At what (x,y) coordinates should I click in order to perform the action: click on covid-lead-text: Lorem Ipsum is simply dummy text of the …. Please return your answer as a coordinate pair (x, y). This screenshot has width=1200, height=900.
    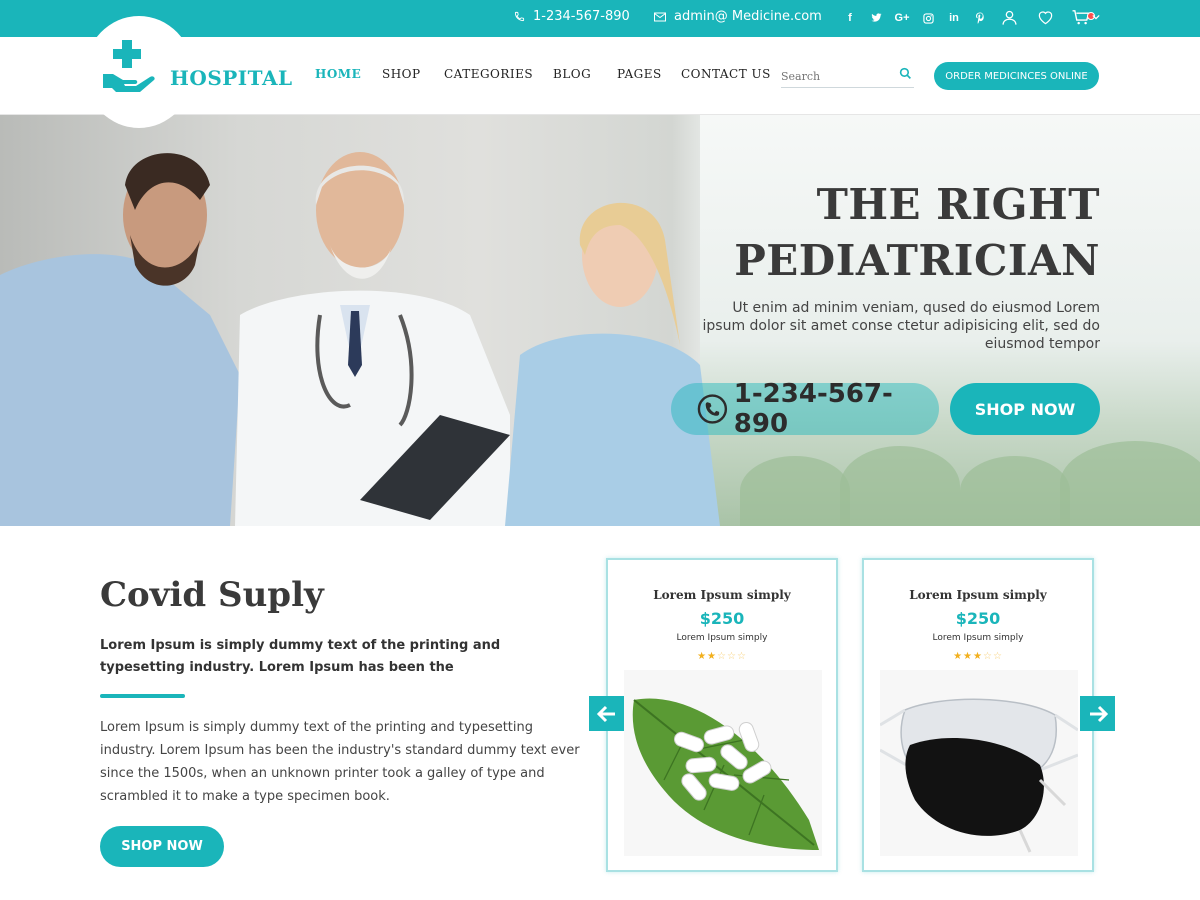
    Looking at the image, I should click on (300, 656).